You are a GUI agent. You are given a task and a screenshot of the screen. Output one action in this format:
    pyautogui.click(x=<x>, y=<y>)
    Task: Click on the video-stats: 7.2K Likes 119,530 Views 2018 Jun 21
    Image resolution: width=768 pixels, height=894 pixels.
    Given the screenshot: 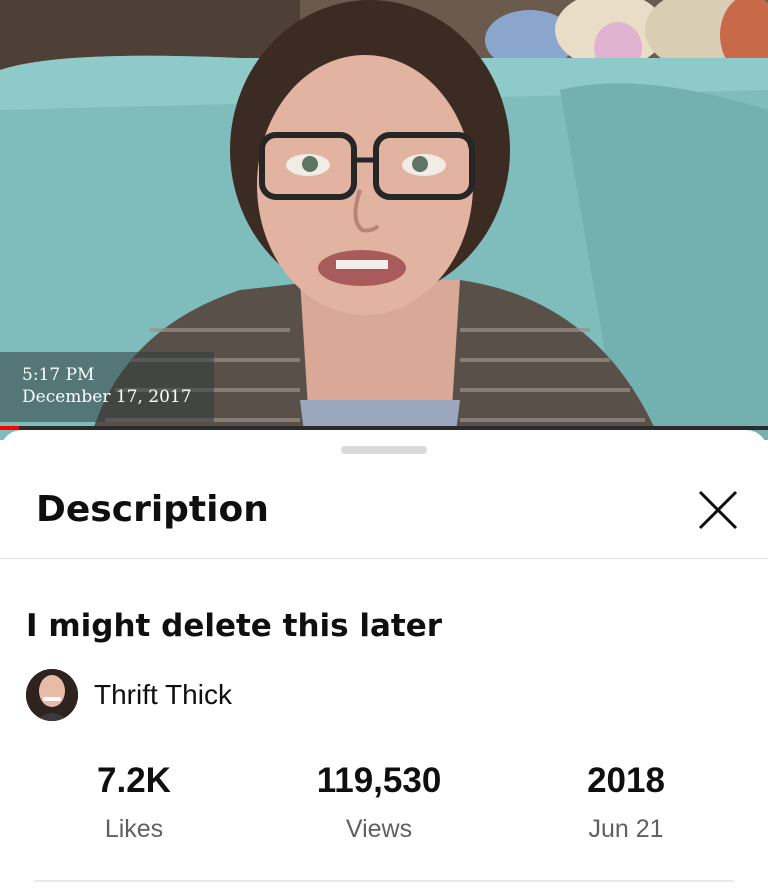 What is the action you would take?
    pyautogui.click(x=384, y=805)
    